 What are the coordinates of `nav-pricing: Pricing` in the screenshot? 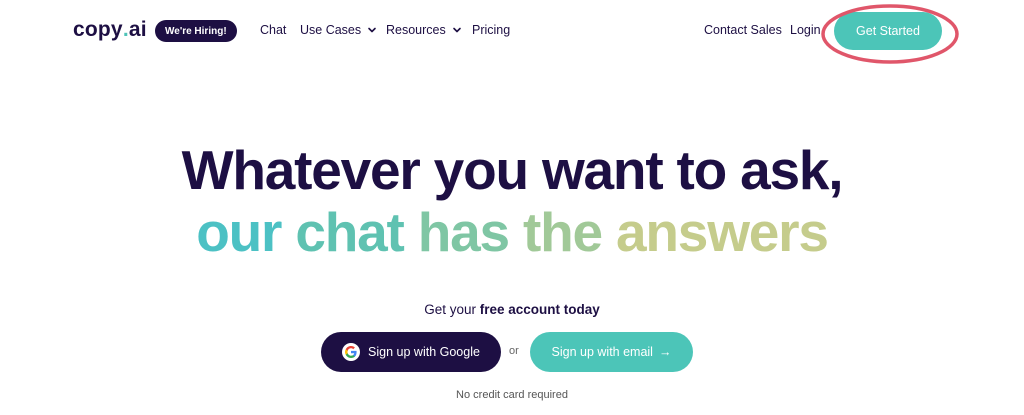 It's located at (491, 30).